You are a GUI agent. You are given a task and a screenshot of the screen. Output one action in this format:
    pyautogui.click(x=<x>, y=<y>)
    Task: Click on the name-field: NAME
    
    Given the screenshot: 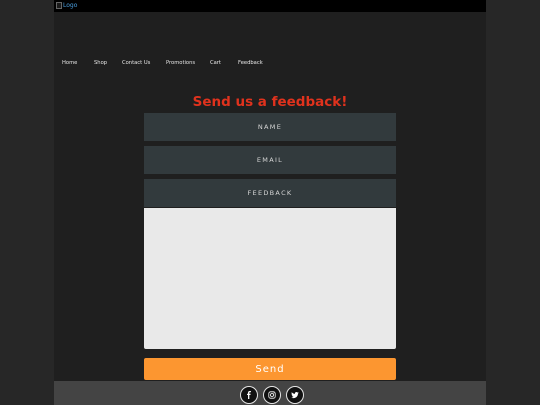 What is the action you would take?
    pyautogui.click(x=270, y=127)
    